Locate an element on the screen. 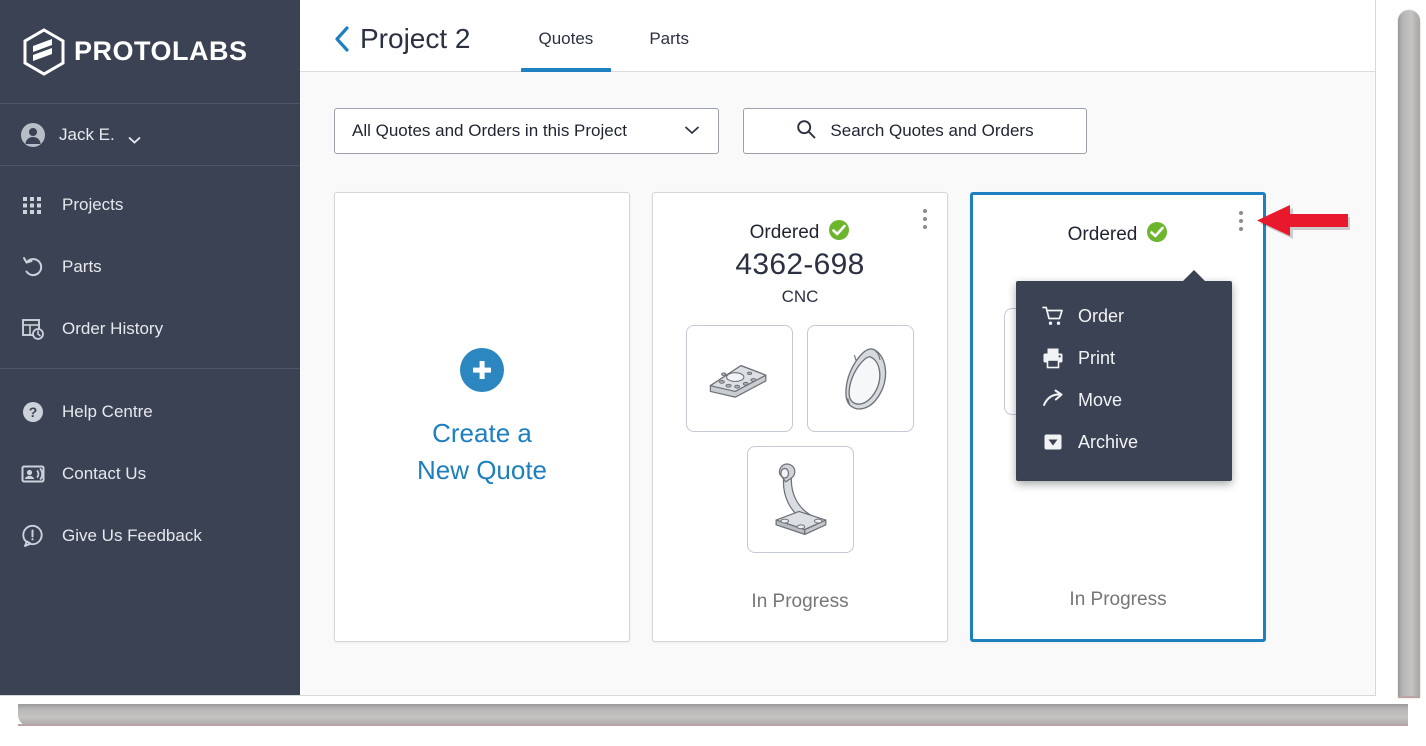 The height and width of the screenshot is (746, 1426). archive-box-icon is located at coordinates (1053, 442).